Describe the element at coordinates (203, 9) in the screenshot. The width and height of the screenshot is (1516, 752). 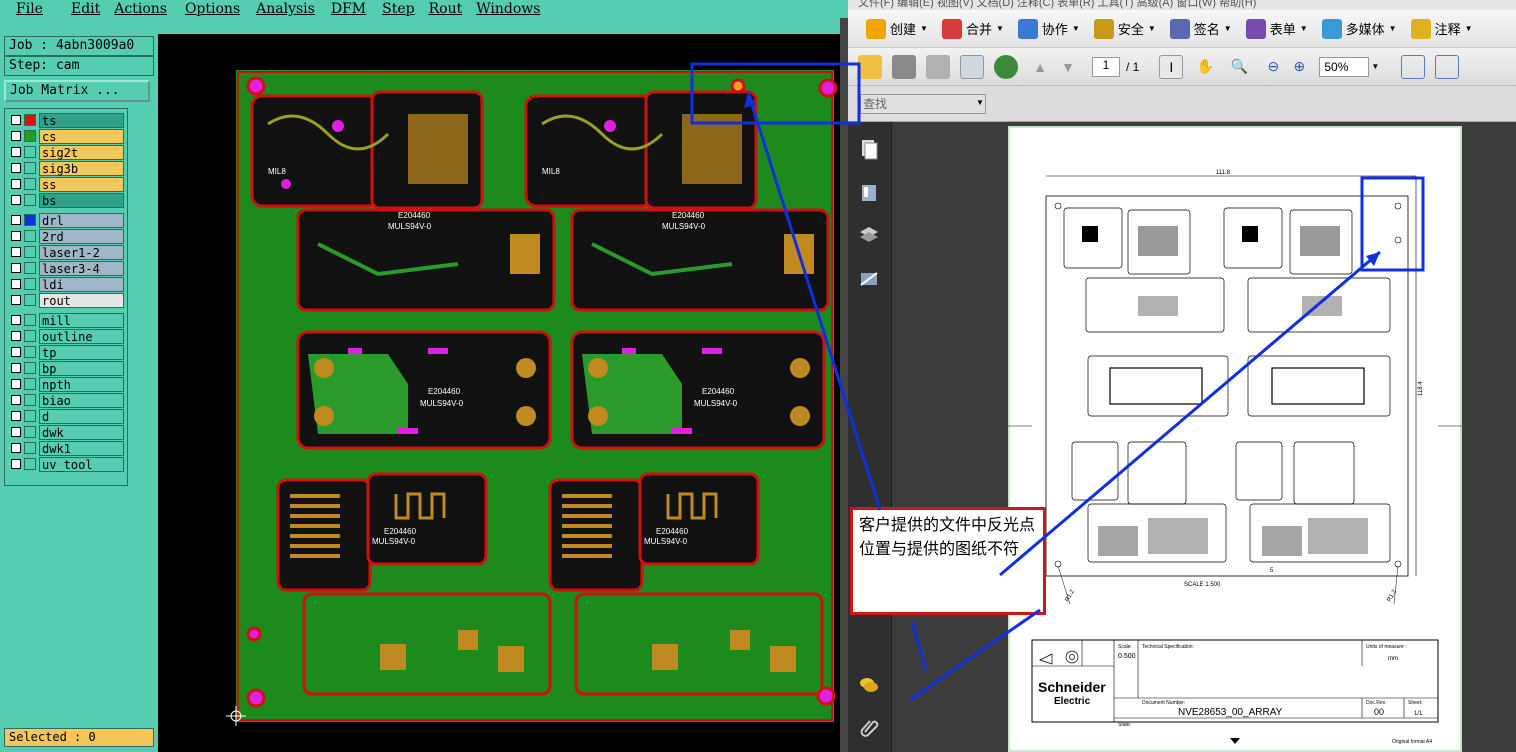
I see `menu-options: Options` at that location.